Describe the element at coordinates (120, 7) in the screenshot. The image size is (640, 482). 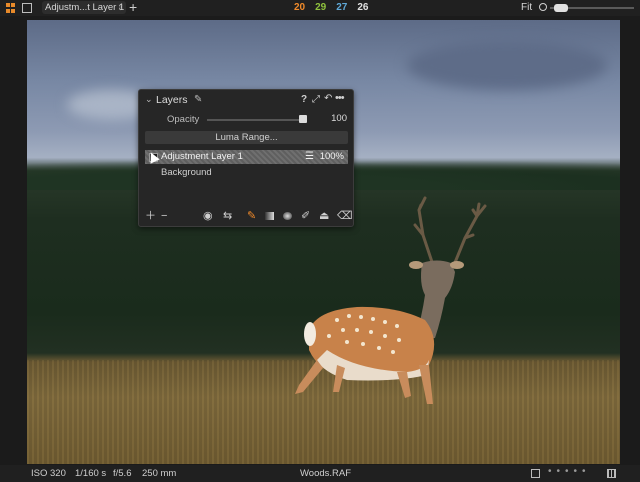
I see `updown-icon: ⇕` at that location.